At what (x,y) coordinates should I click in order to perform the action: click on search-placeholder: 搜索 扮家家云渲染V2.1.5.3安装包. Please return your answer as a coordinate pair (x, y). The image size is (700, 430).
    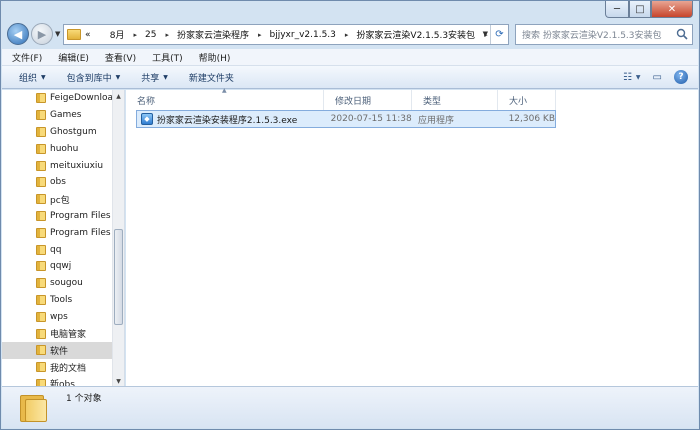
    Looking at the image, I should click on (592, 36).